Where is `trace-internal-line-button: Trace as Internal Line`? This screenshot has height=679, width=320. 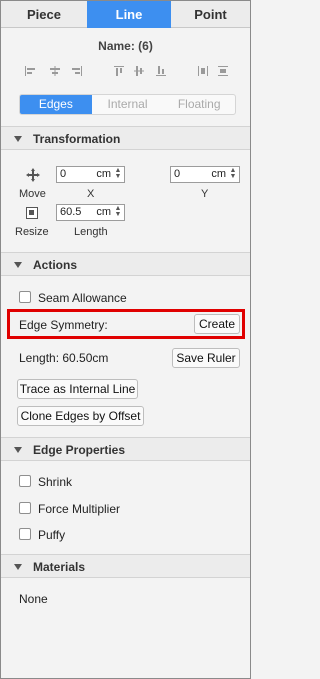
trace-internal-line-button: Trace as Internal Line is located at coordinates (77, 389).